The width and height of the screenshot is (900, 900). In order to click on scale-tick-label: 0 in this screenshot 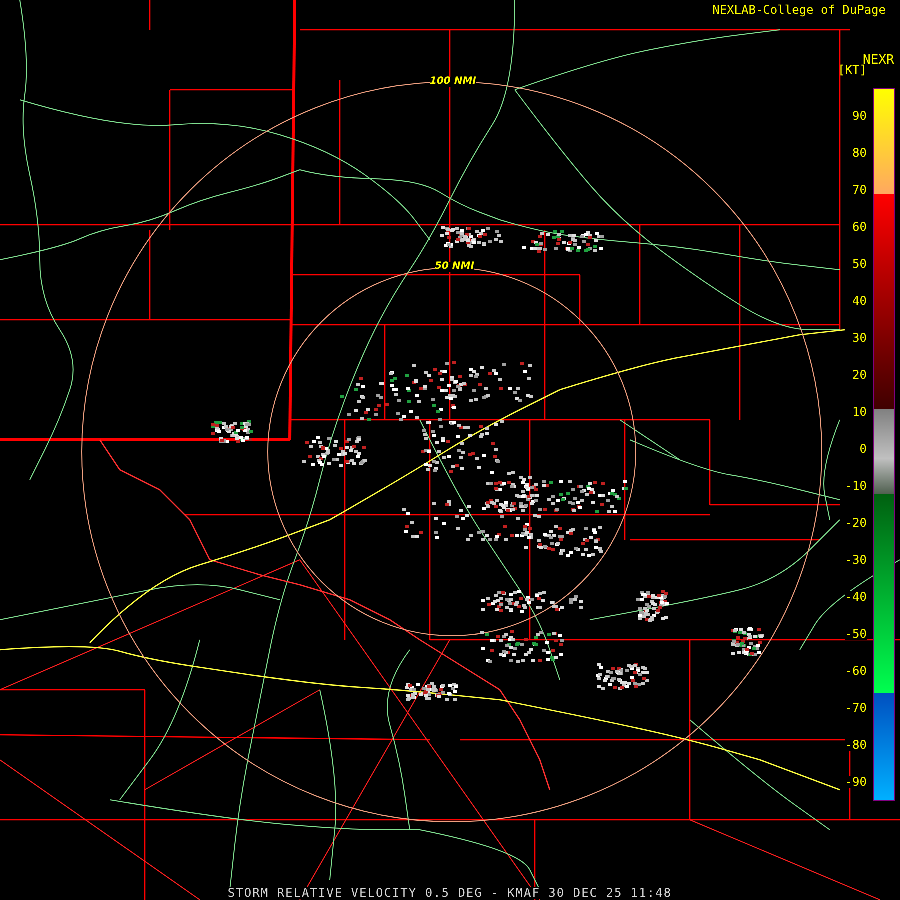, I will do `click(863, 449)`.